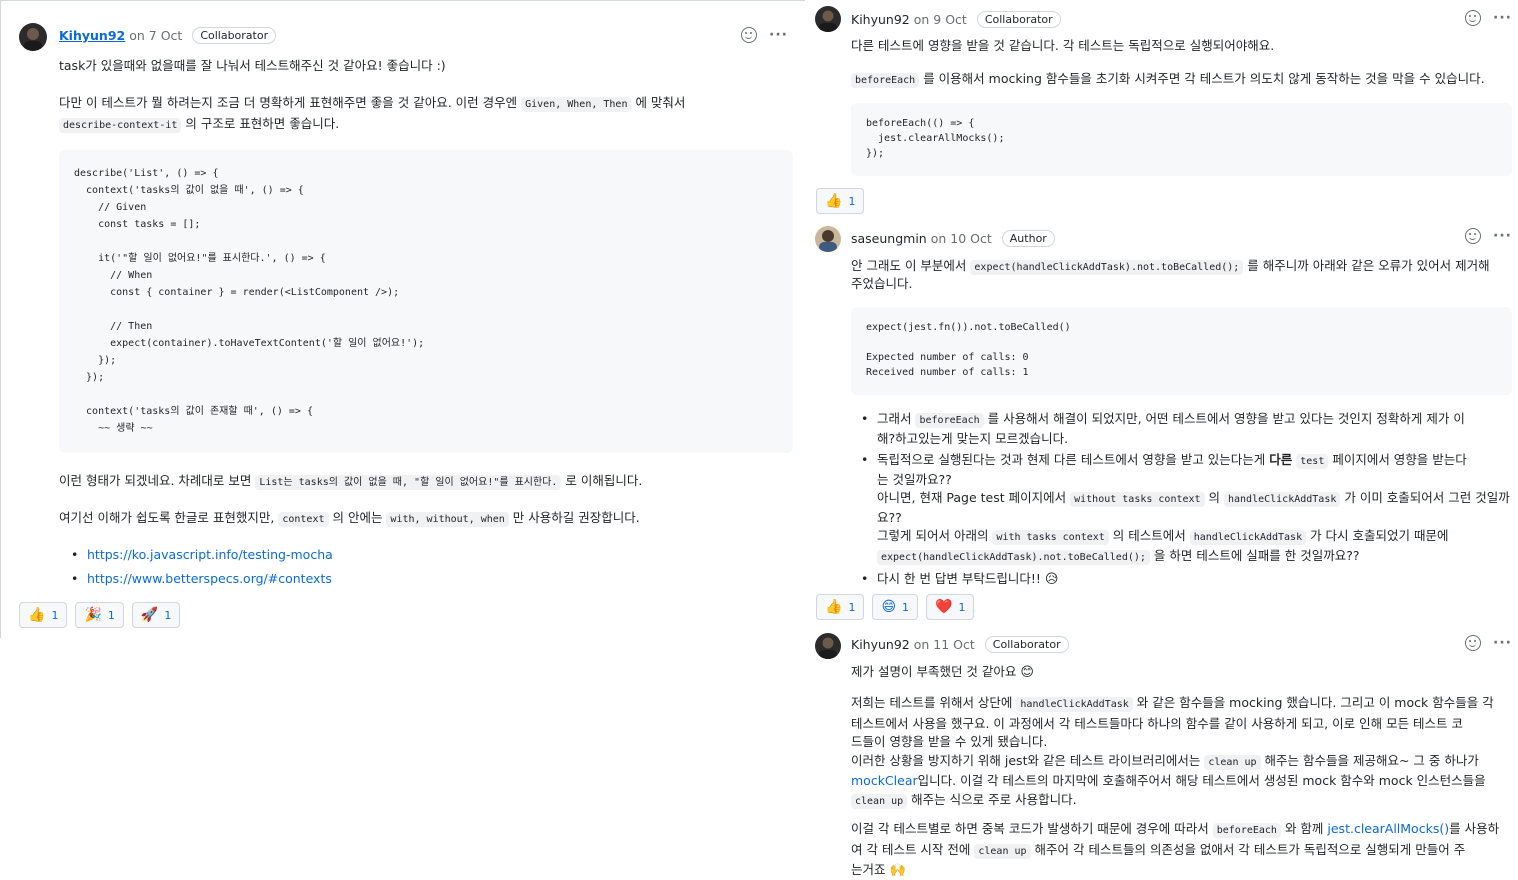 This screenshot has height=880, width=1518. What do you see at coordinates (889, 238) in the screenshot?
I see `author-link: saseungmin` at bounding box center [889, 238].